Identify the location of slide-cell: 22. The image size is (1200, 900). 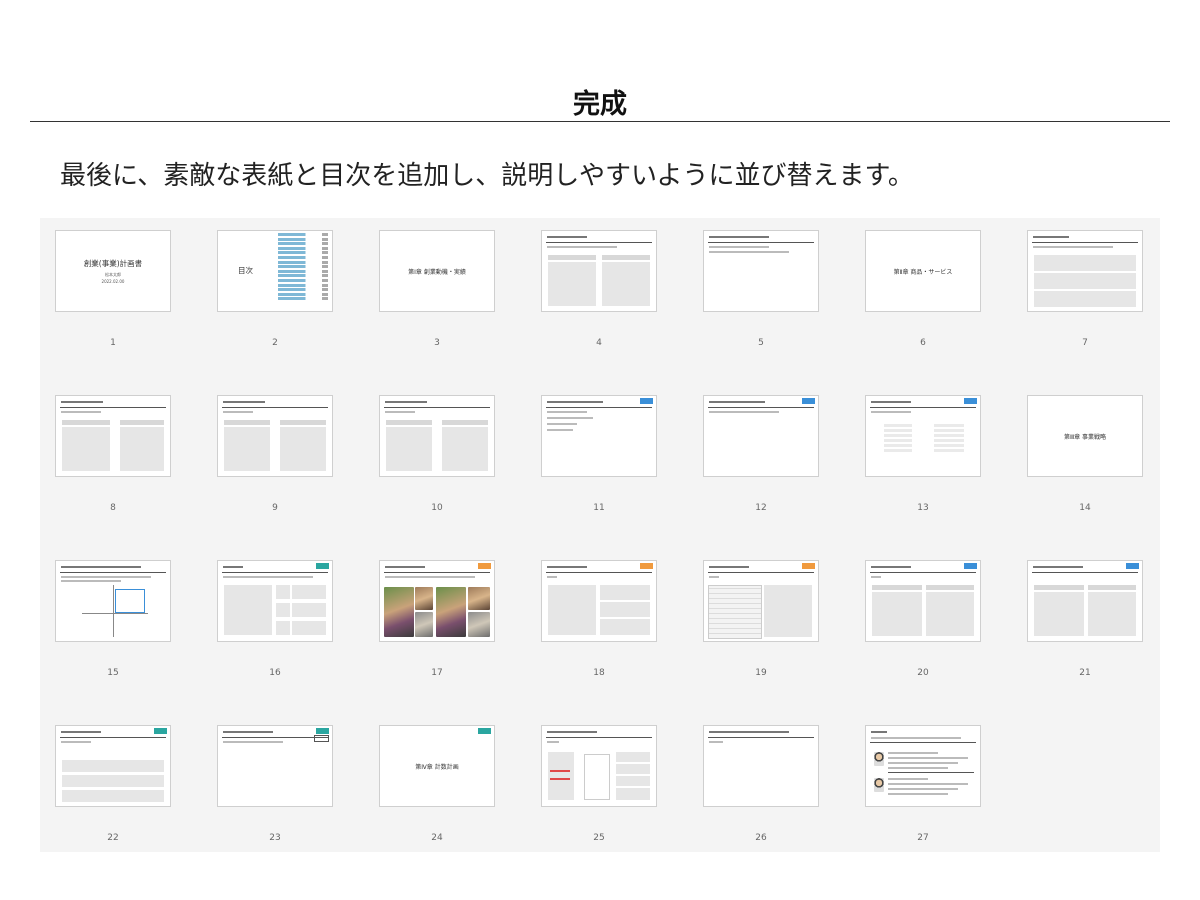
(113, 807).